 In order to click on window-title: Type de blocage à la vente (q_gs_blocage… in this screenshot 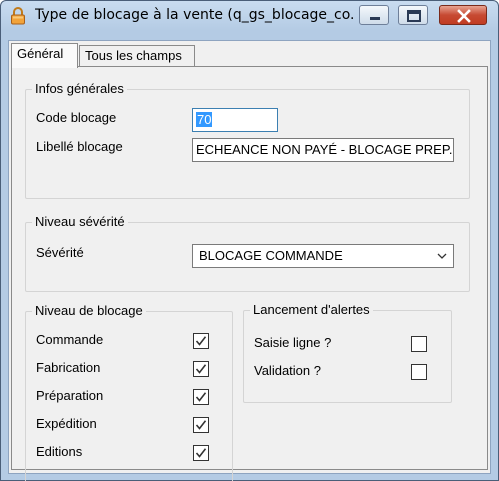, I will do `click(195, 15)`.